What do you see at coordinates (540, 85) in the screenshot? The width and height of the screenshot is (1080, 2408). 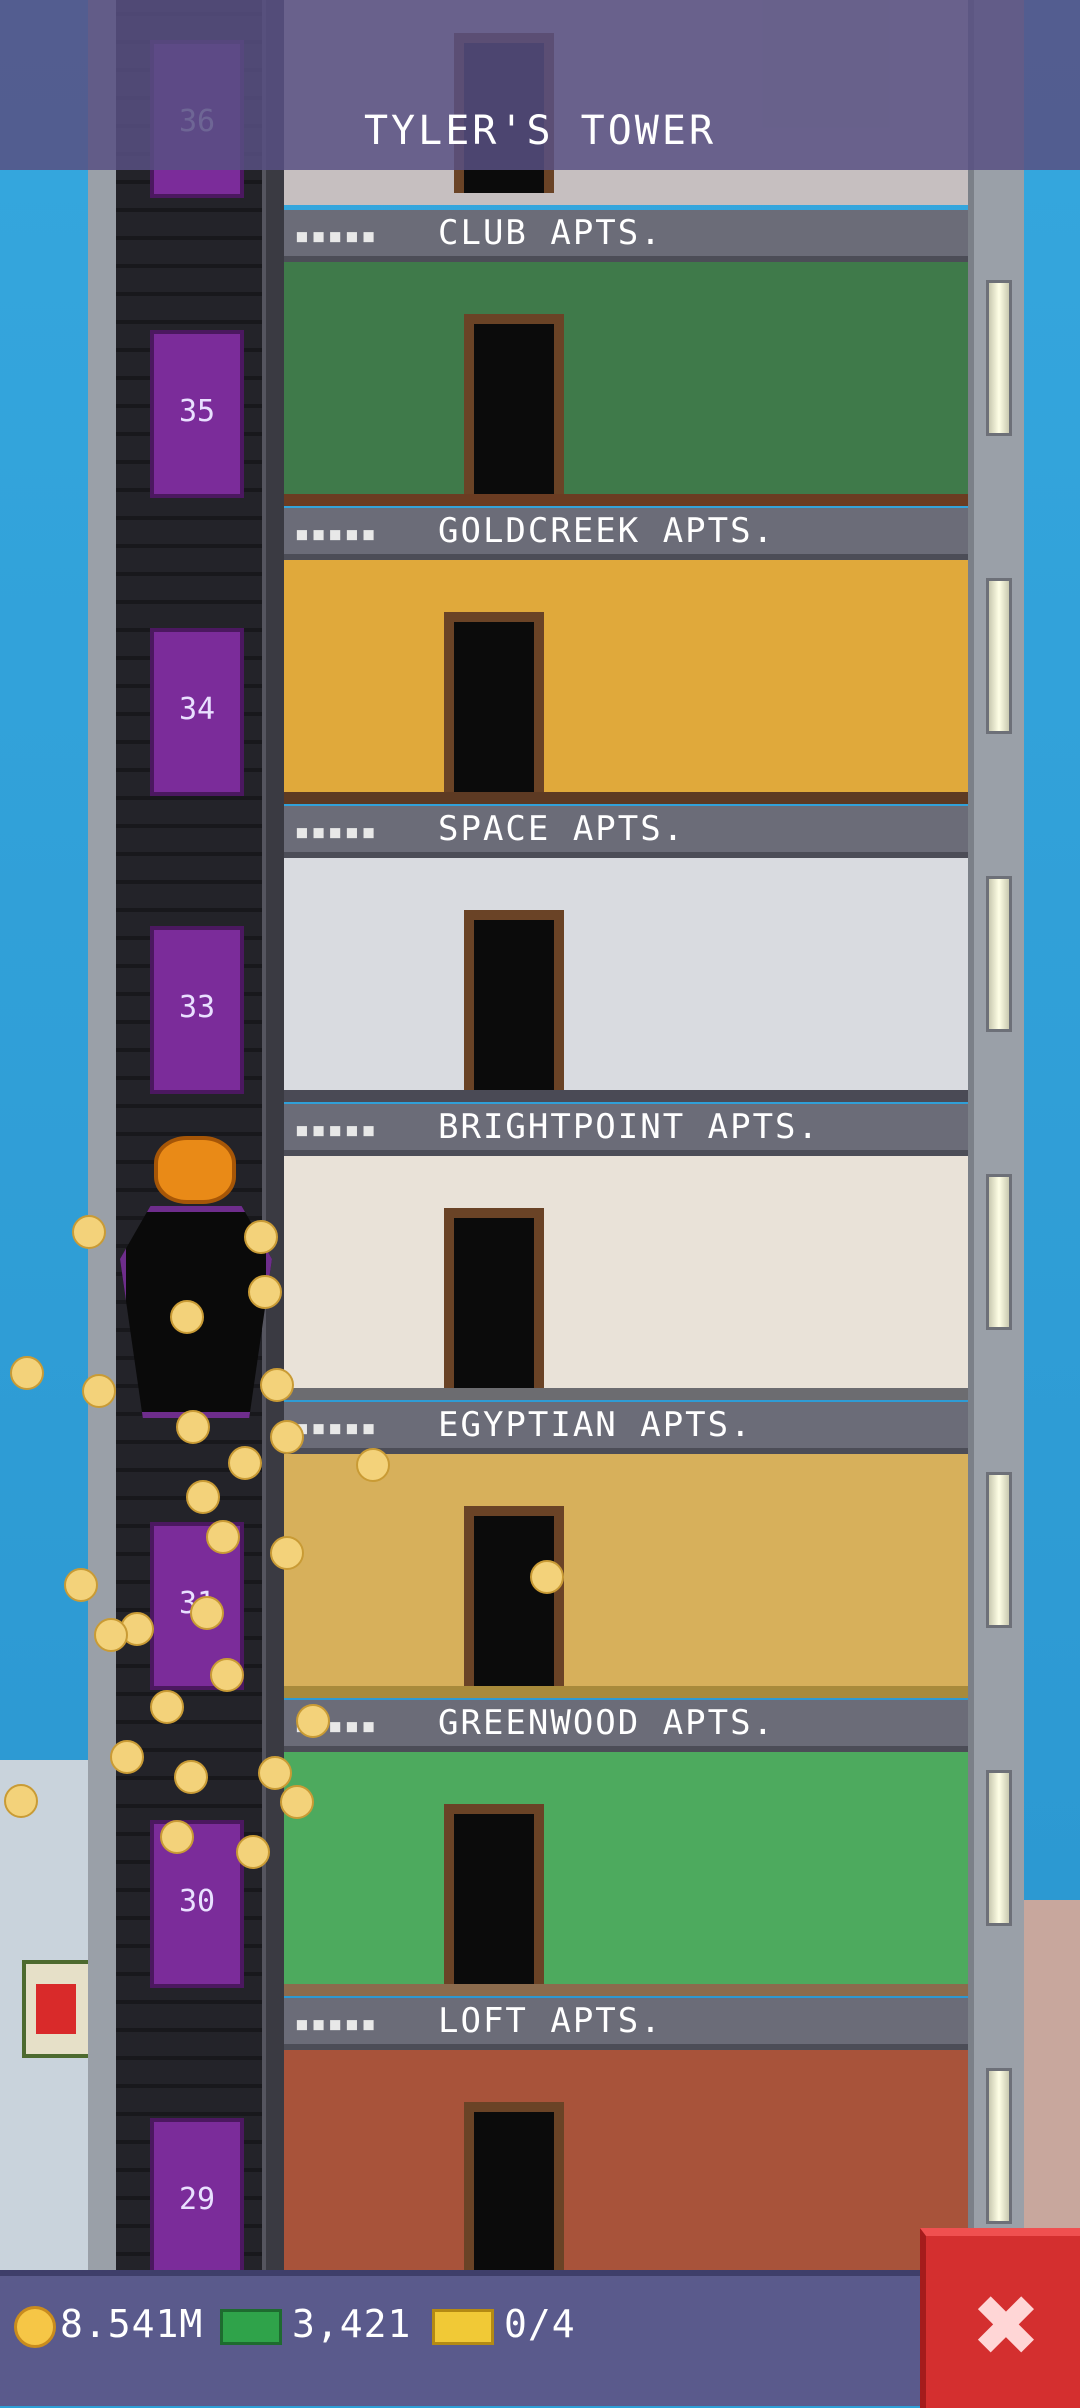 I see `tower-title-bar: TYLER'S TOWER` at bounding box center [540, 85].